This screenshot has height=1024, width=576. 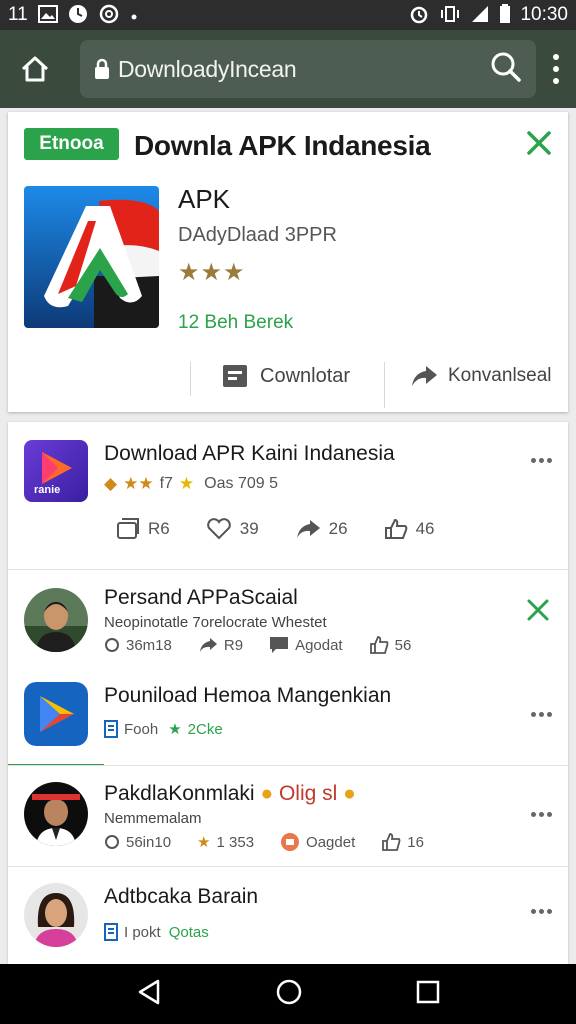 I want to click on back-icon, so click(x=149, y=991).